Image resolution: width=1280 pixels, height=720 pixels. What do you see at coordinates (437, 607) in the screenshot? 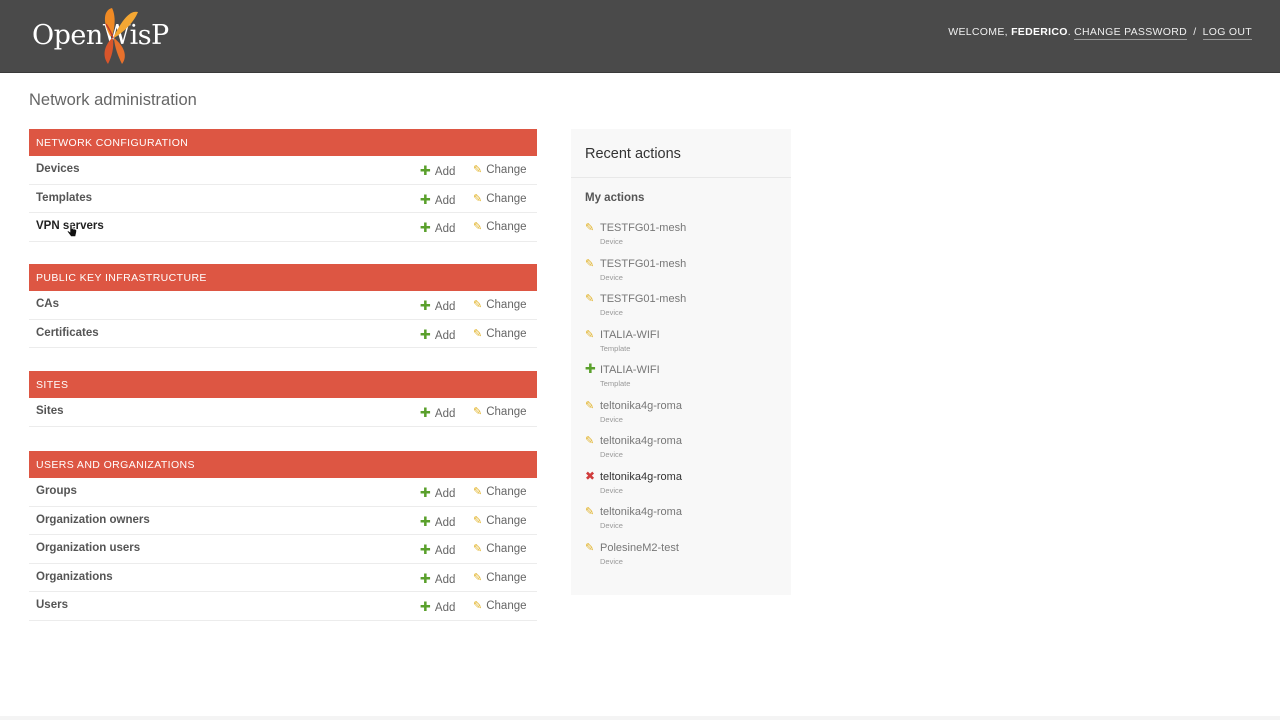
I see `add-users-button: ✚ Add` at bounding box center [437, 607].